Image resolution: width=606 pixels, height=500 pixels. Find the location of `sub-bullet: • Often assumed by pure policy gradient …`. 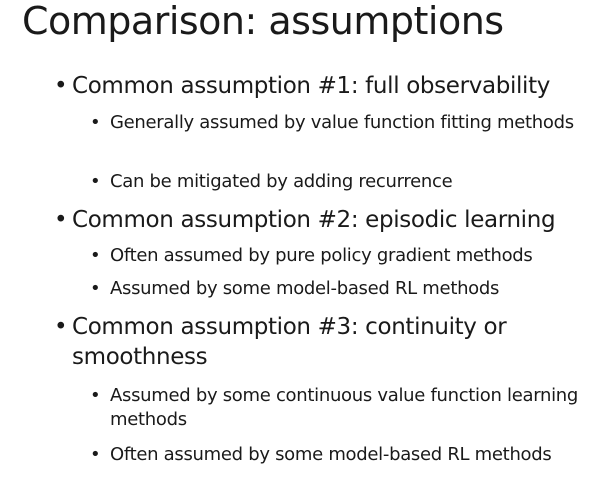

sub-bullet: • Often assumed by pure policy gradient … is located at coordinates (343, 256).